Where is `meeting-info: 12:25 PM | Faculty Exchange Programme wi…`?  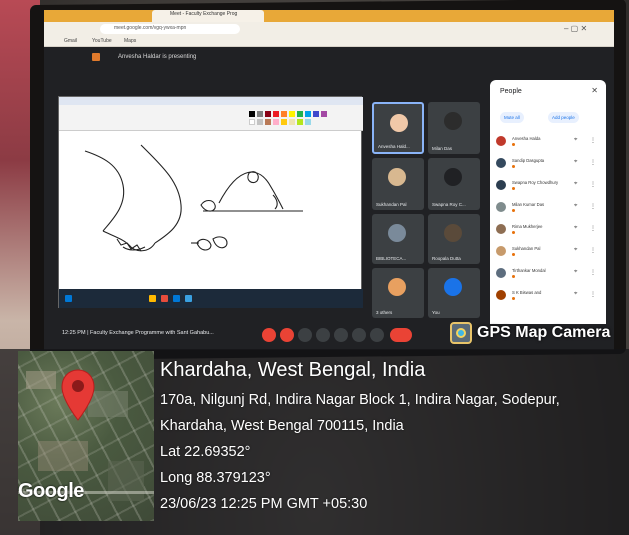 meeting-info: 12:25 PM | Faculty Exchange Programme wi… is located at coordinates (138, 333).